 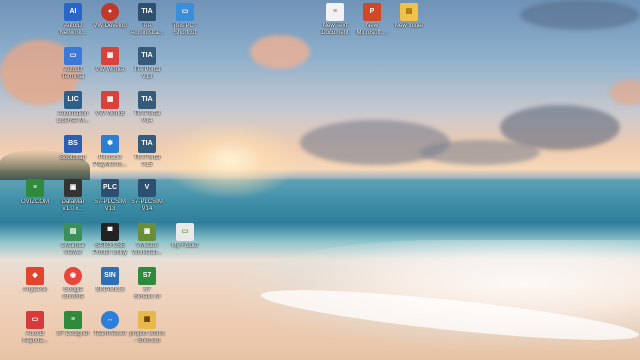 I want to click on folder-icon: ▤, so click(x=409, y=12).